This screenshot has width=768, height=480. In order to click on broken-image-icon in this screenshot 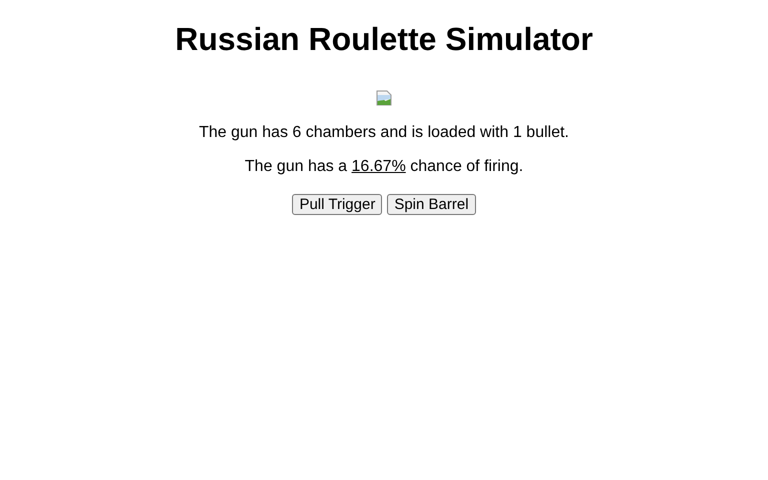, I will do `click(384, 98)`.